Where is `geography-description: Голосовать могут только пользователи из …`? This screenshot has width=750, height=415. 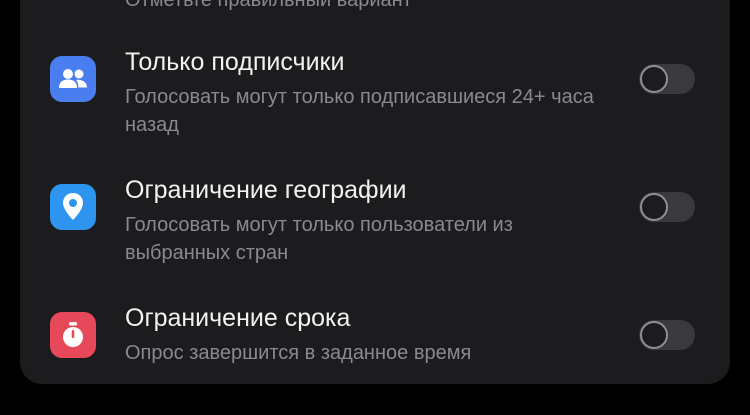
geography-description: Голосовать могут только пользователи из … is located at coordinates (319, 239).